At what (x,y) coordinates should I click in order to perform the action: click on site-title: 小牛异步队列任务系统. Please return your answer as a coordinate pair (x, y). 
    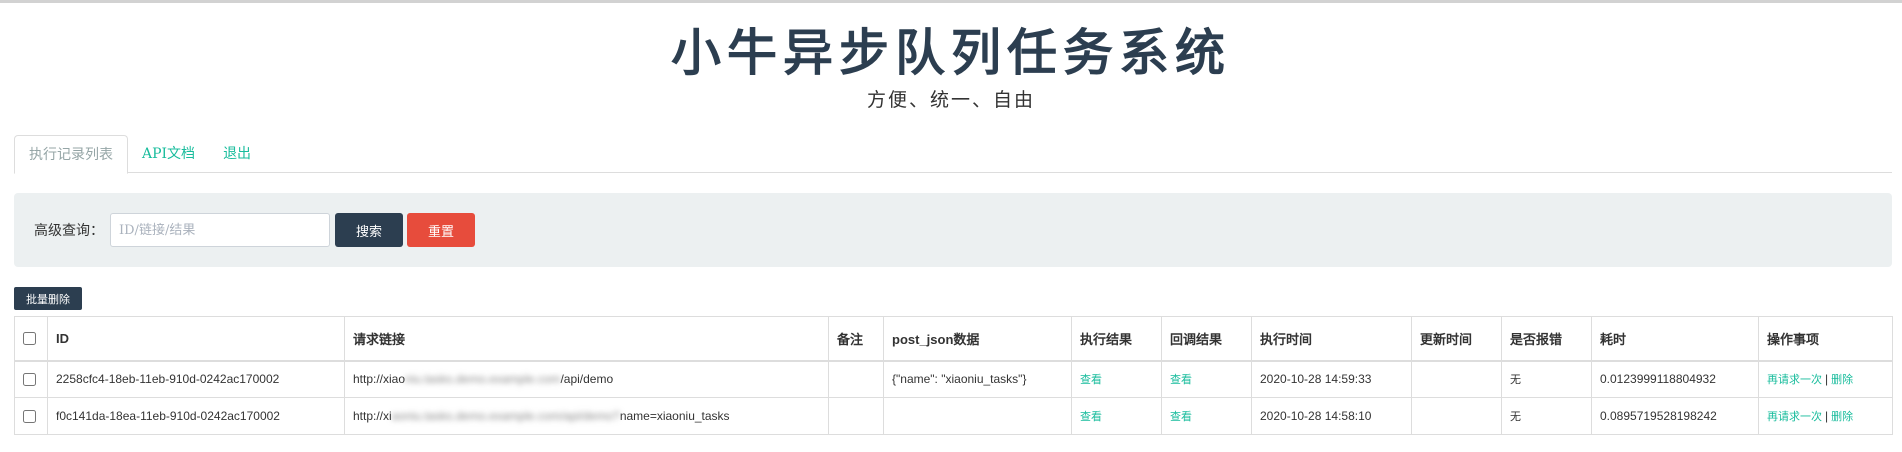
    Looking at the image, I should click on (951, 52).